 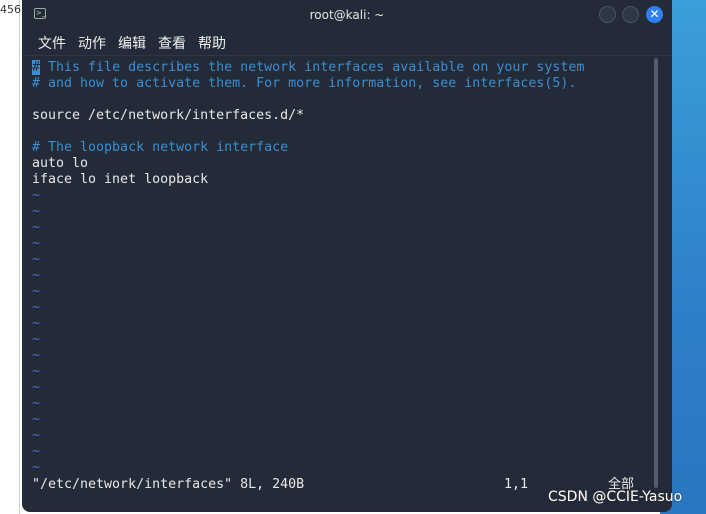 What do you see at coordinates (10, 9) in the screenshot?
I see `background-text: 456` at bounding box center [10, 9].